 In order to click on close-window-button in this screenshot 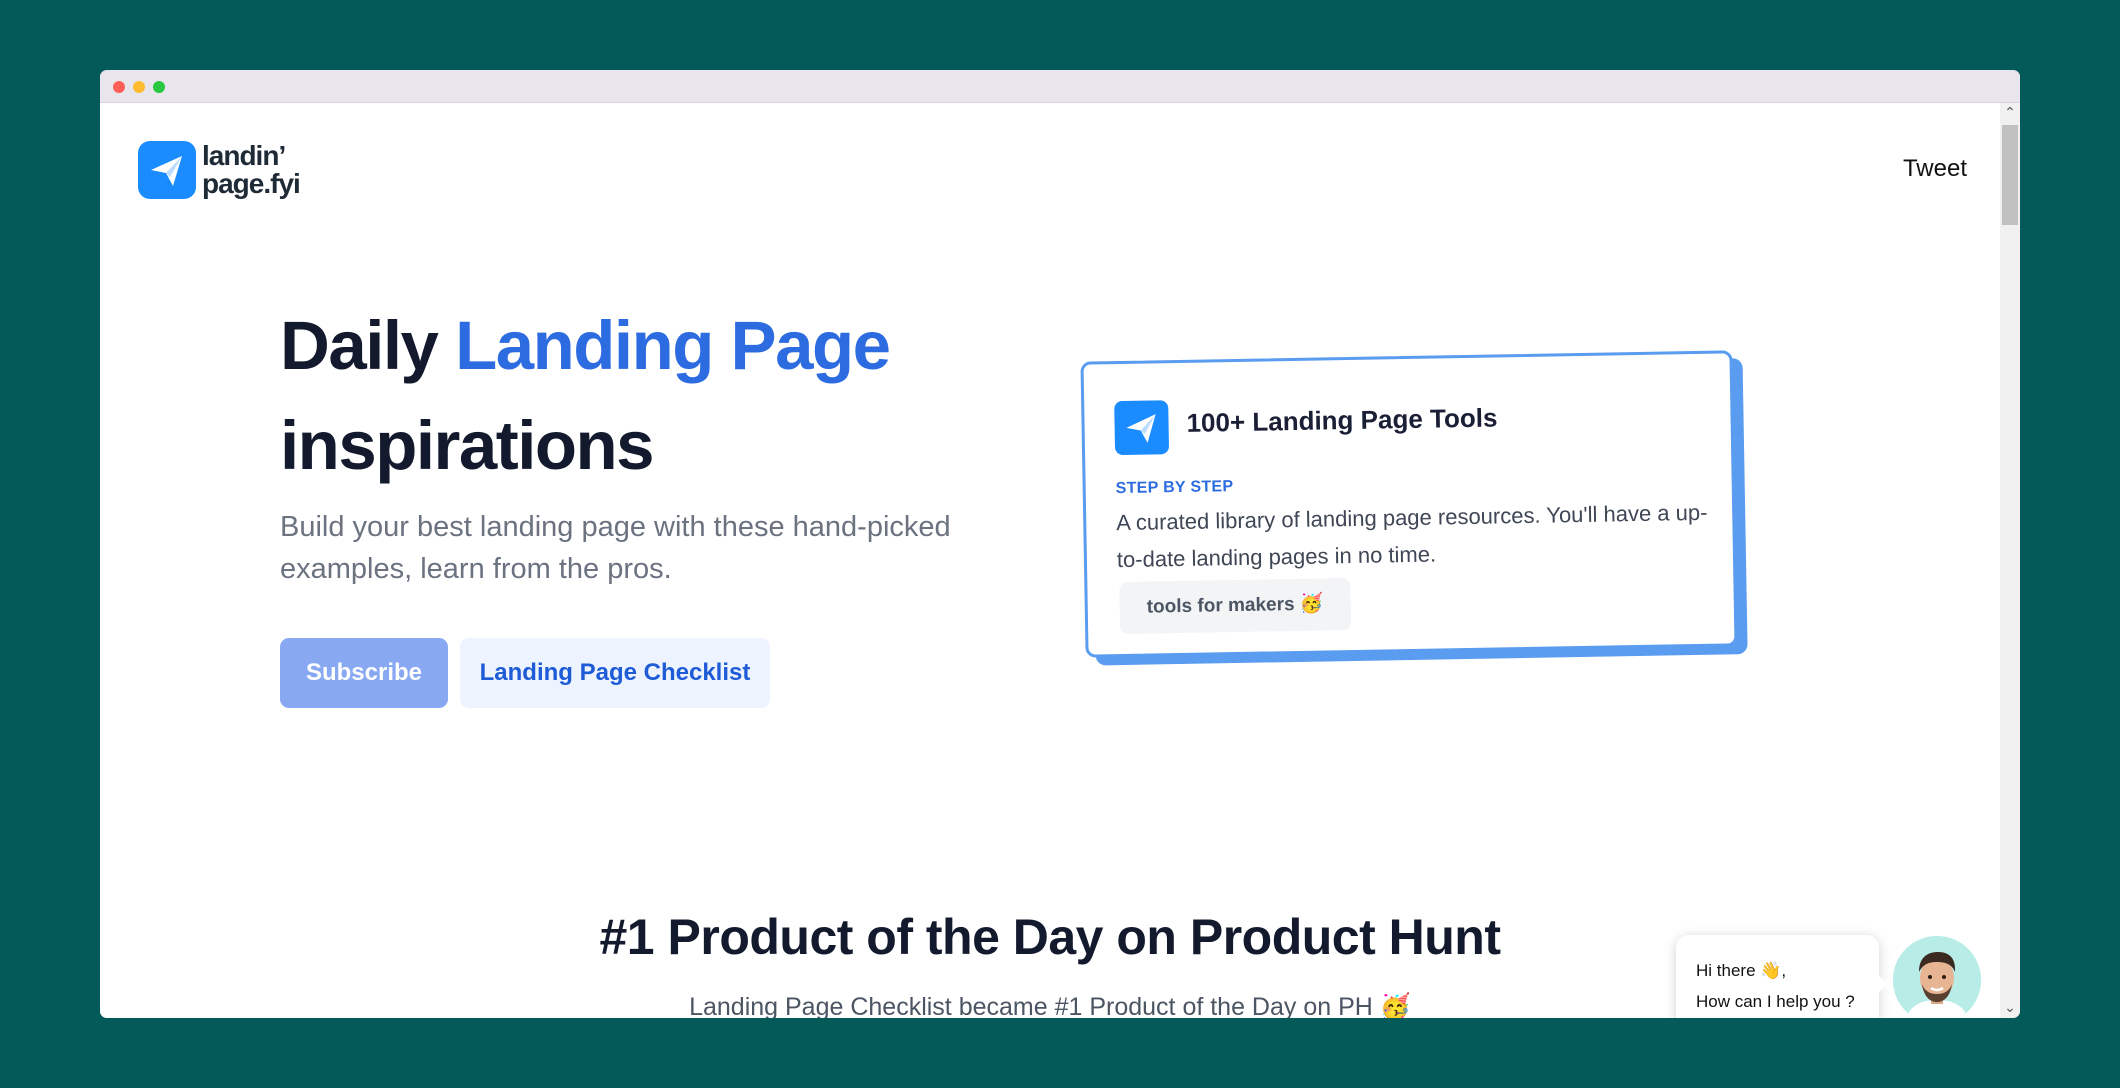, I will do `click(119, 87)`.